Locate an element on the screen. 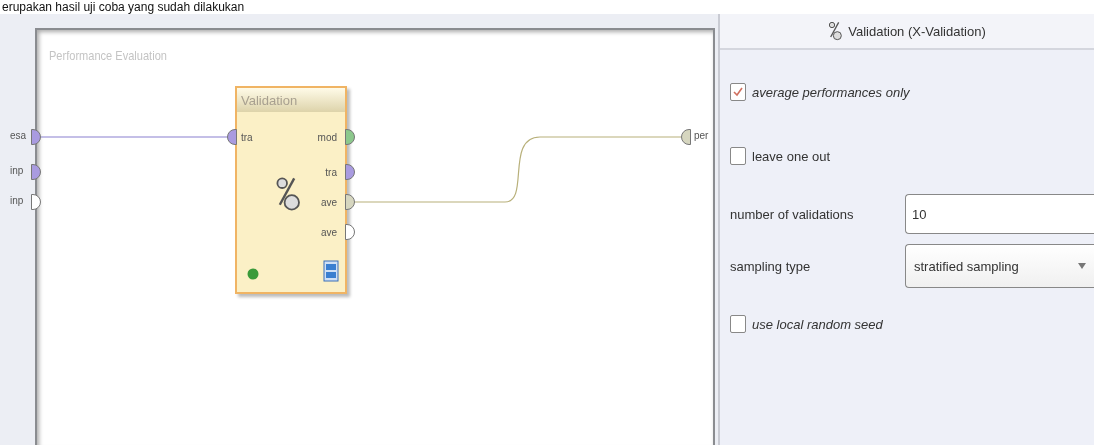 The height and width of the screenshot is (445, 1094). port-label: esa is located at coordinates (18, 135).